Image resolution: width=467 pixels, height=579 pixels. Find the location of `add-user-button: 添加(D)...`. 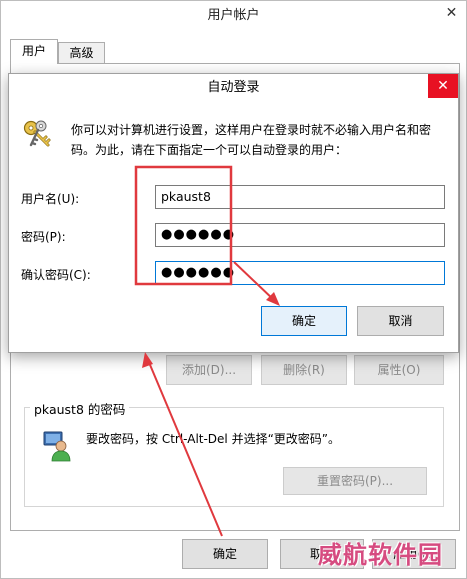

add-user-button: 添加(D)... is located at coordinates (209, 370).